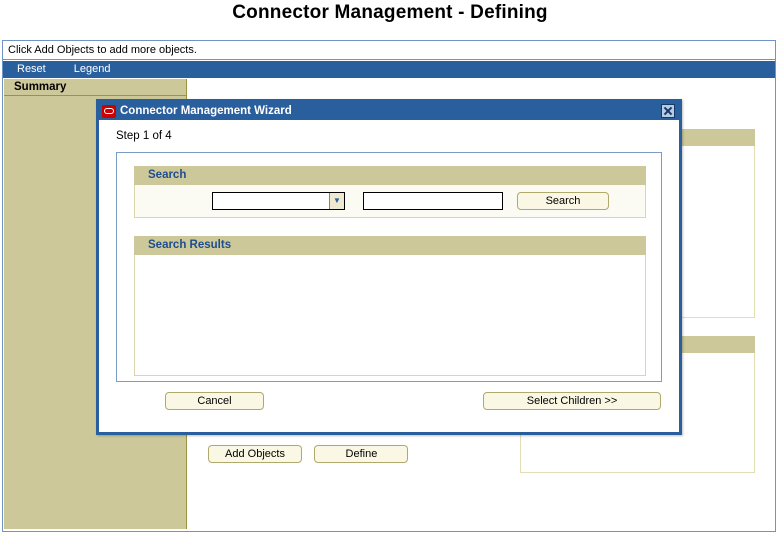  I want to click on close-icon, so click(668, 111).